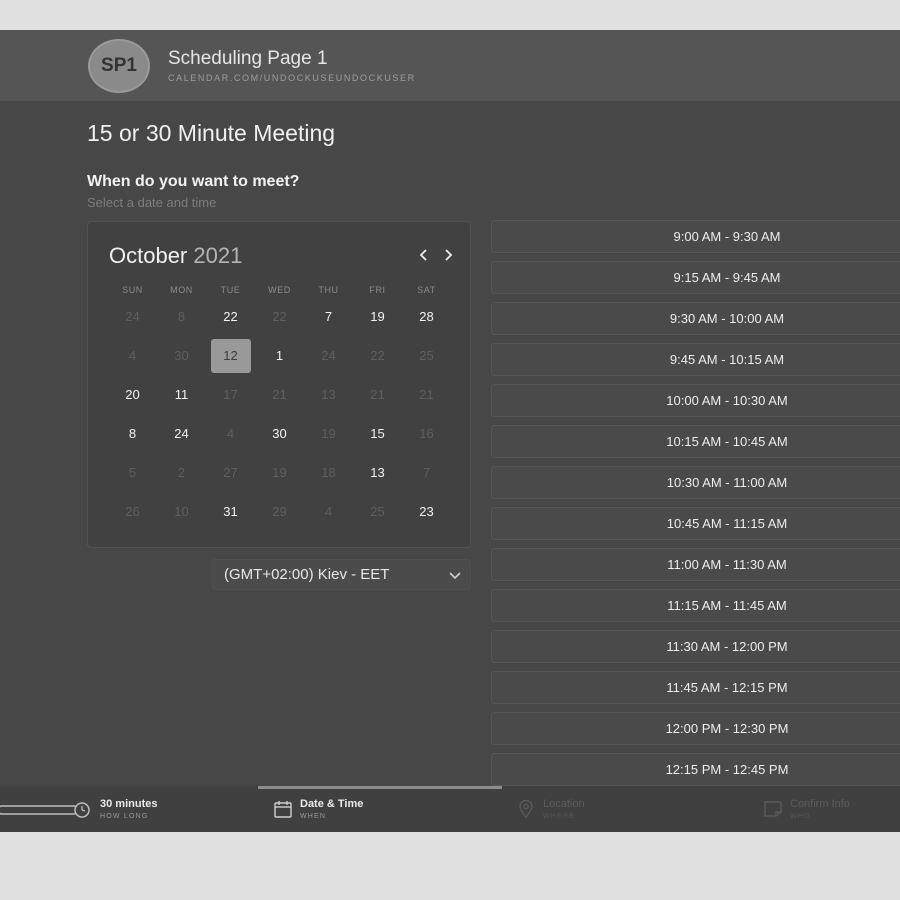 This screenshot has width=900, height=900. Describe the element at coordinates (426, 316) in the screenshot. I see `calendar-day-available: 28` at that location.